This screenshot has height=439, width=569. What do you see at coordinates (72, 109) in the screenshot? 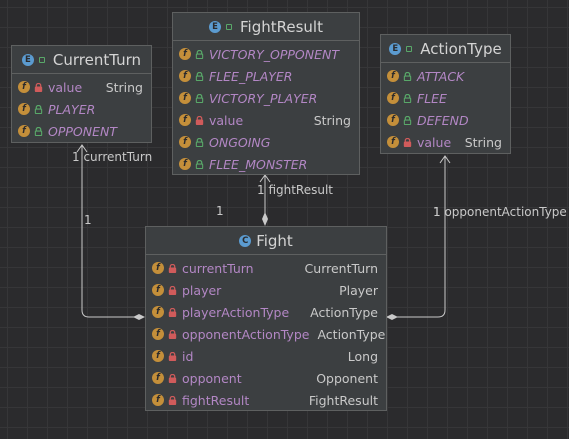
I see `member-name: PLAYER` at bounding box center [72, 109].